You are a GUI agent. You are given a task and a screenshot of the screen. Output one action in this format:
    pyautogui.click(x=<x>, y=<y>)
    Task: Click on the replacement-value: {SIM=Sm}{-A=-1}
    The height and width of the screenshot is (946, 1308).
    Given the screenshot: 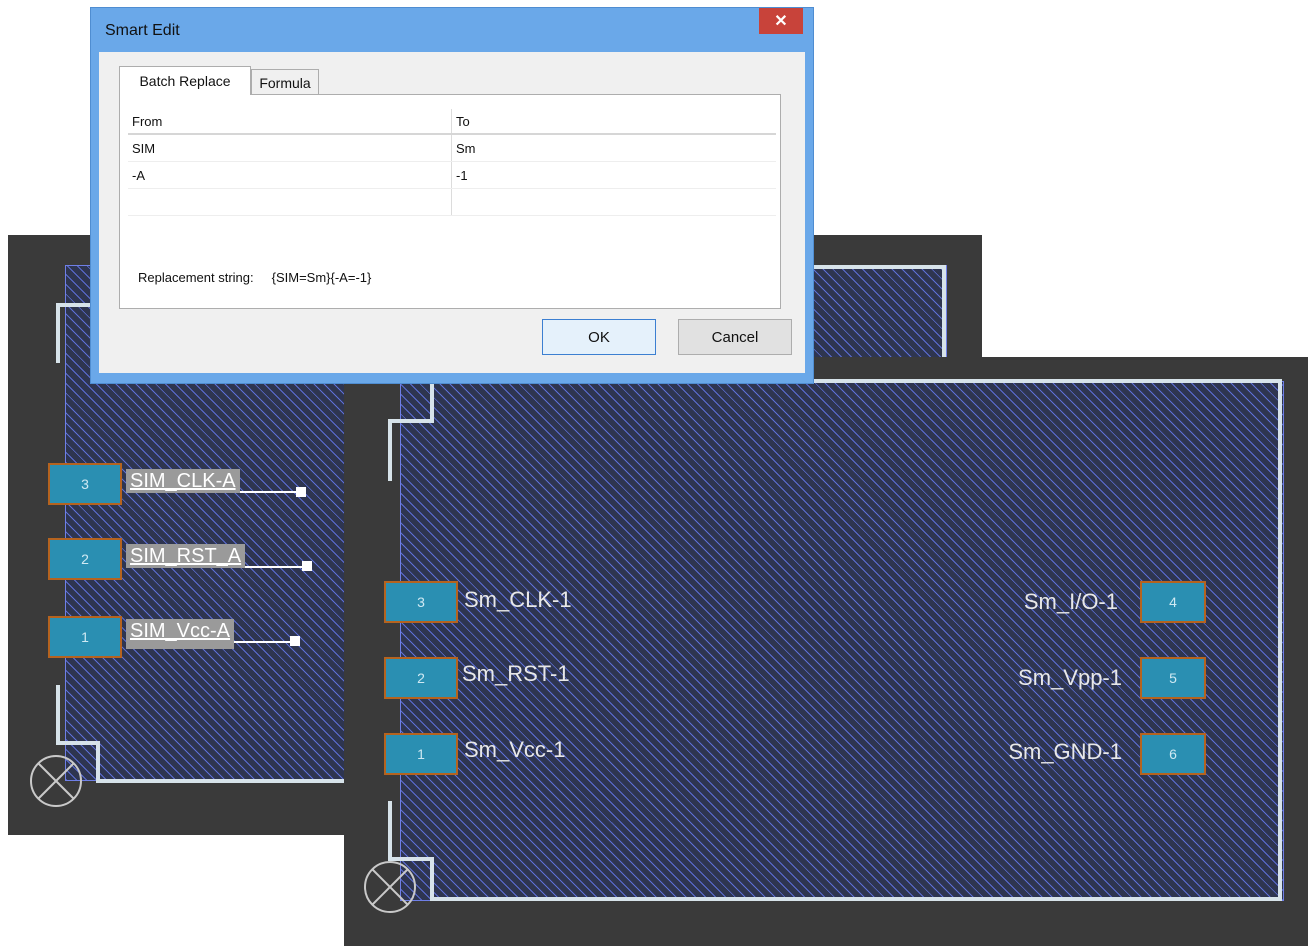 What is the action you would take?
    pyautogui.click(x=321, y=277)
    